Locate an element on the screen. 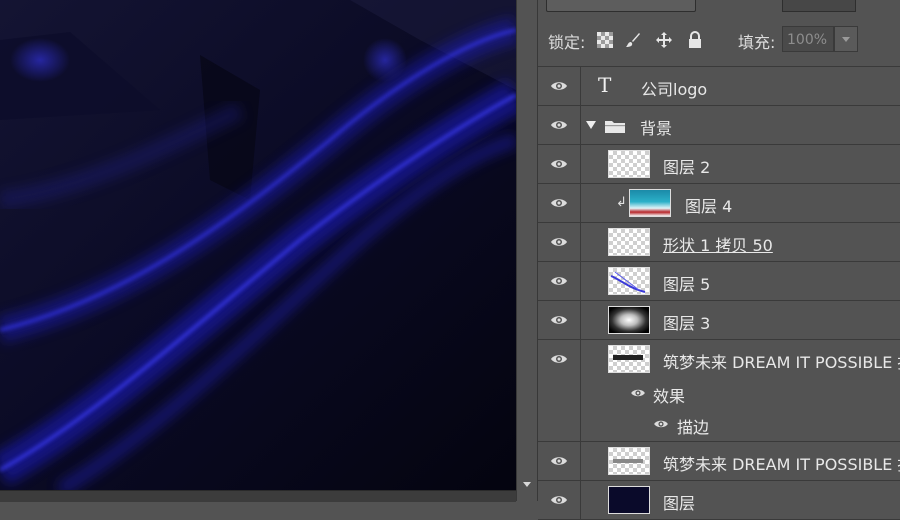  expand-triangle-icon is located at coordinates (591, 125).